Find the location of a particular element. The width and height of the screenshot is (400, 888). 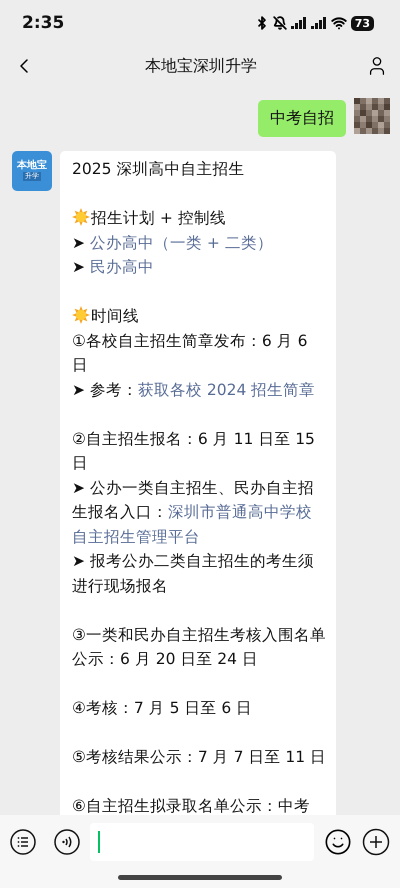

message-line: ➤ 民办高中 is located at coordinates (113, 267).